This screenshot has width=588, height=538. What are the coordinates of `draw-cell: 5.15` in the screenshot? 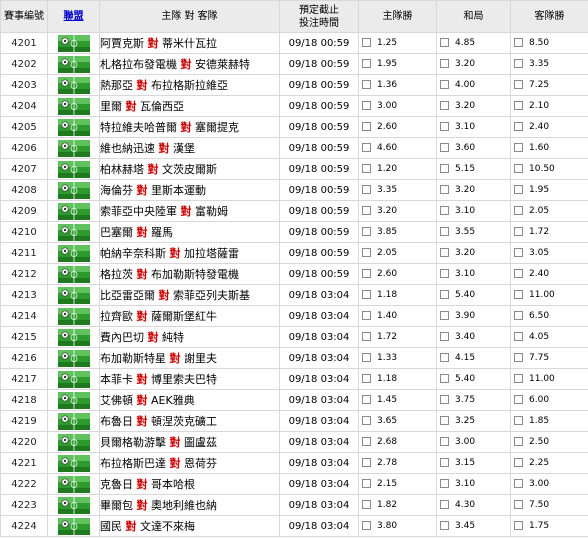 It's located at (474, 169).